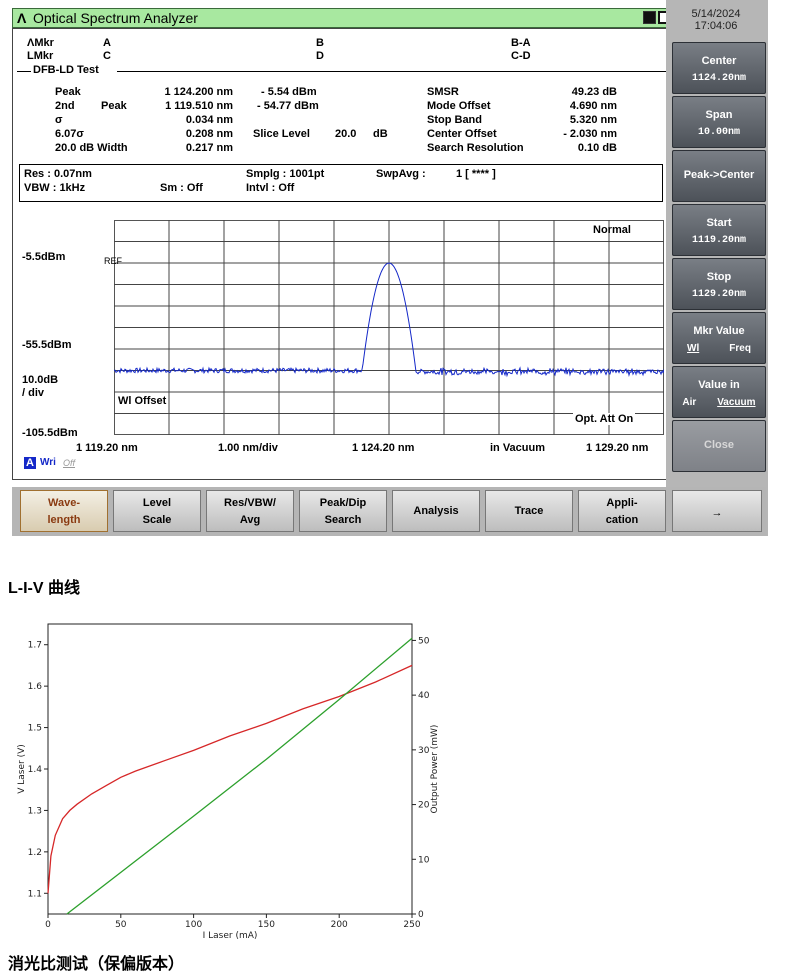 Image resolution: width=802 pixels, height=974 pixels. Describe the element at coordinates (91, 148) in the screenshot. I see `width-label: 20.0 dB Width` at that location.